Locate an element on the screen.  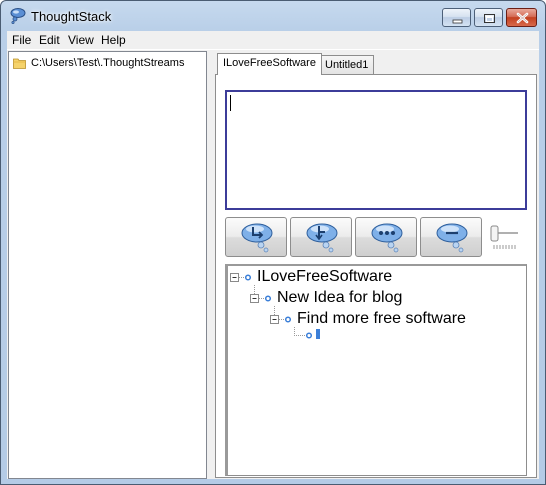
folder-icon is located at coordinates (19, 63).